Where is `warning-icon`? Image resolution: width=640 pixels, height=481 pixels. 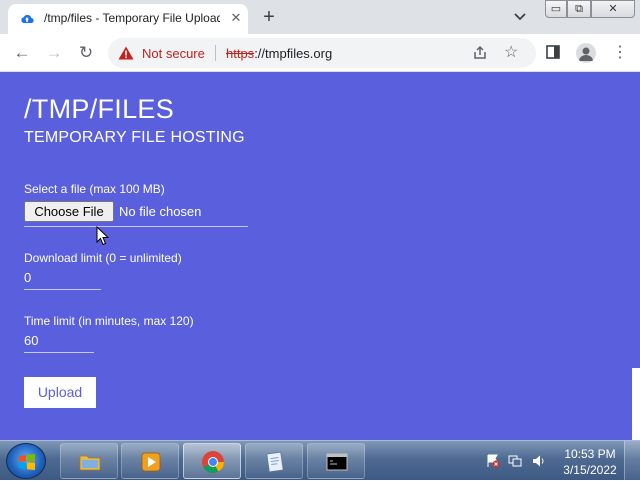
warning-icon is located at coordinates (126, 53).